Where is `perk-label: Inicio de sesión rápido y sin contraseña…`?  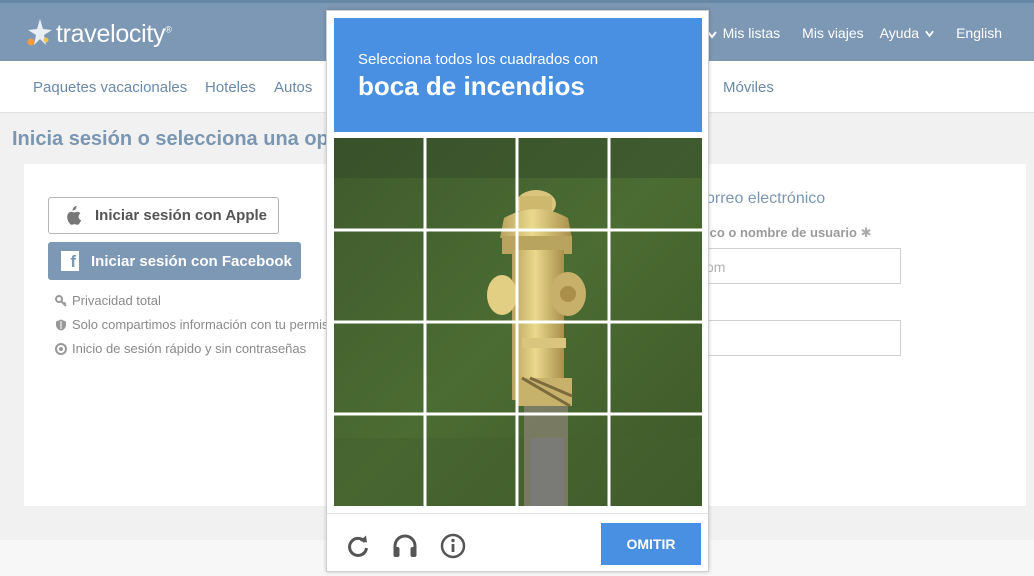
perk-label: Inicio de sesión rápido y sin contraseña… is located at coordinates (189, 348).